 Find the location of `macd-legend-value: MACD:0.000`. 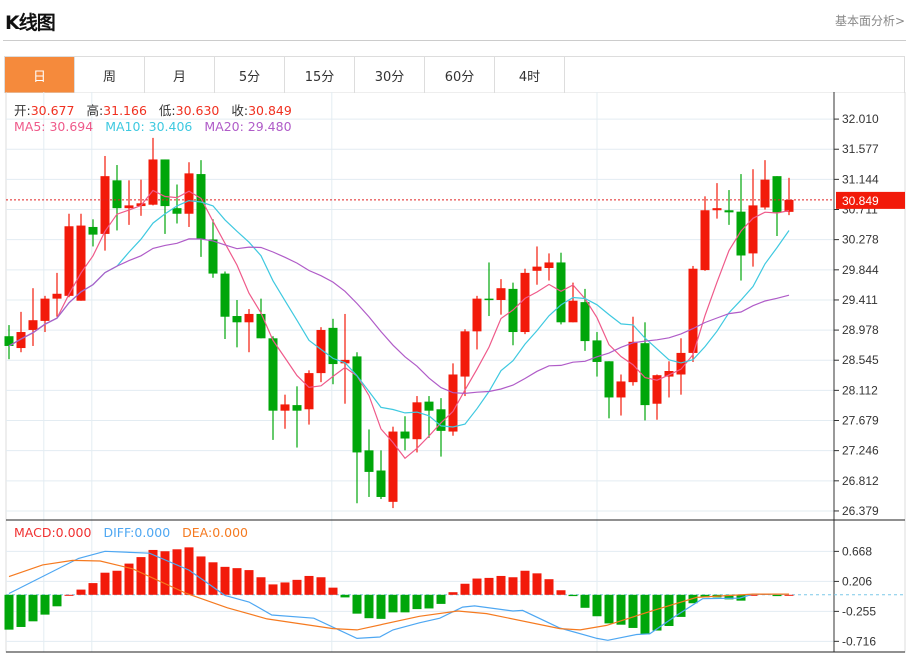

macd-legend-value: MACD:0.000 is located at coordinates (53, 532).